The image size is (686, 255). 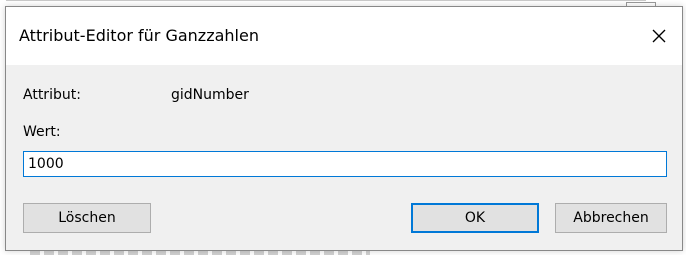 What do you see at coordinates (345, 164) in the screenshot?
I see `value-input` at bounding box center [345, 164].